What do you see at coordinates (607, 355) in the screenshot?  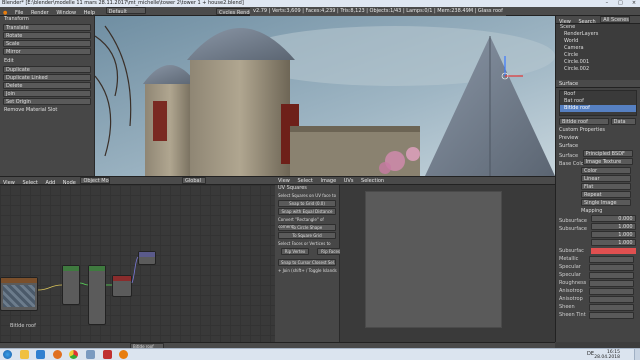 I see `system-clock: 16:15 28.04.2018` at bounding box center [607, 355].